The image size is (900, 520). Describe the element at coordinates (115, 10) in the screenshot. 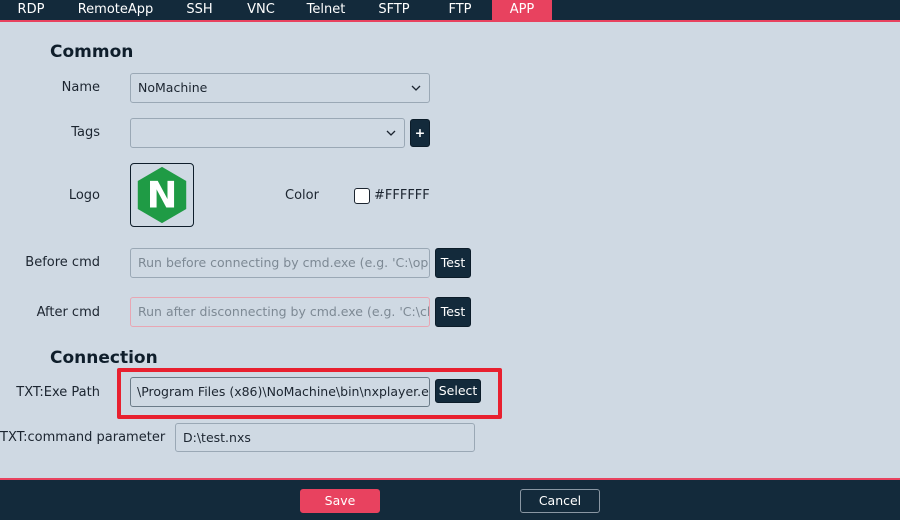

I see `tab-remoteapp: RemoteApp` at that location.